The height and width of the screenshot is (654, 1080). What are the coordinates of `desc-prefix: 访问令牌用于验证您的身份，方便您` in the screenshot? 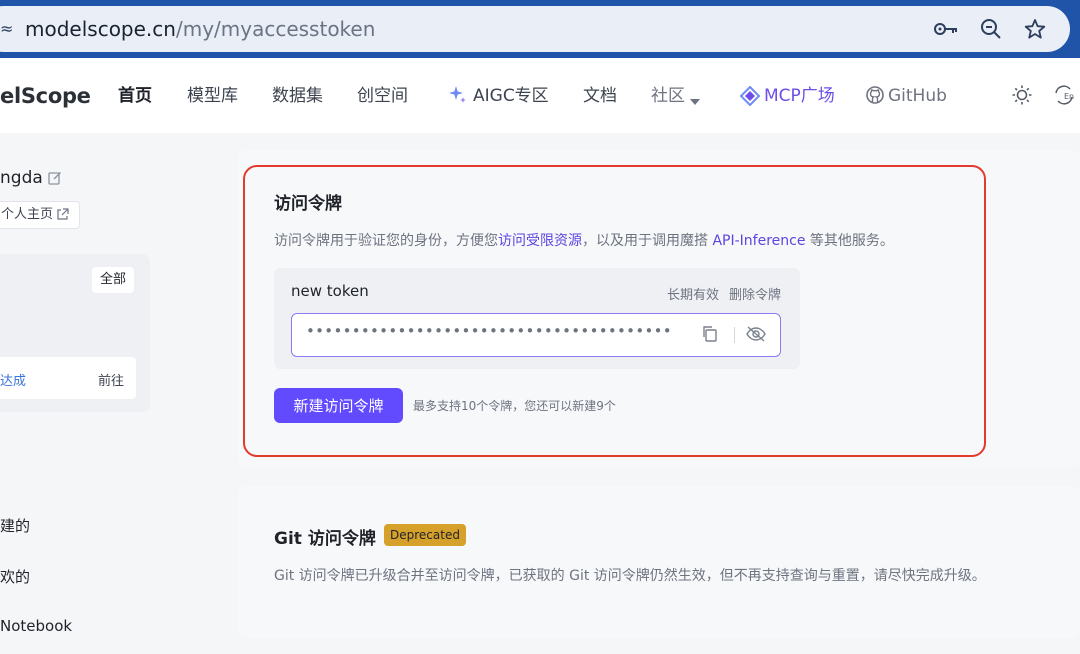 It's located at (386, 241).